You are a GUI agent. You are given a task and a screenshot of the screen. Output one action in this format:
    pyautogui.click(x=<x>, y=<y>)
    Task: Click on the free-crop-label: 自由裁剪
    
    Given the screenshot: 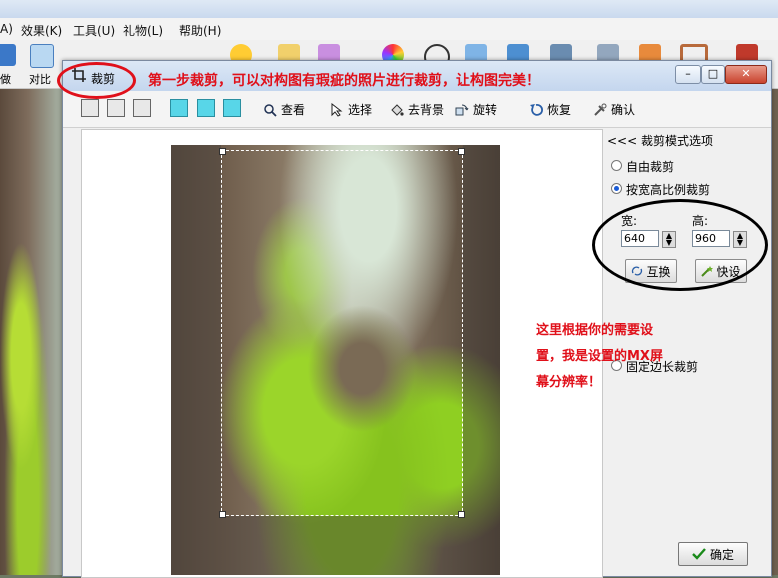 What is the action you would take?
    pyautogui.click(x=650, y=166)
    